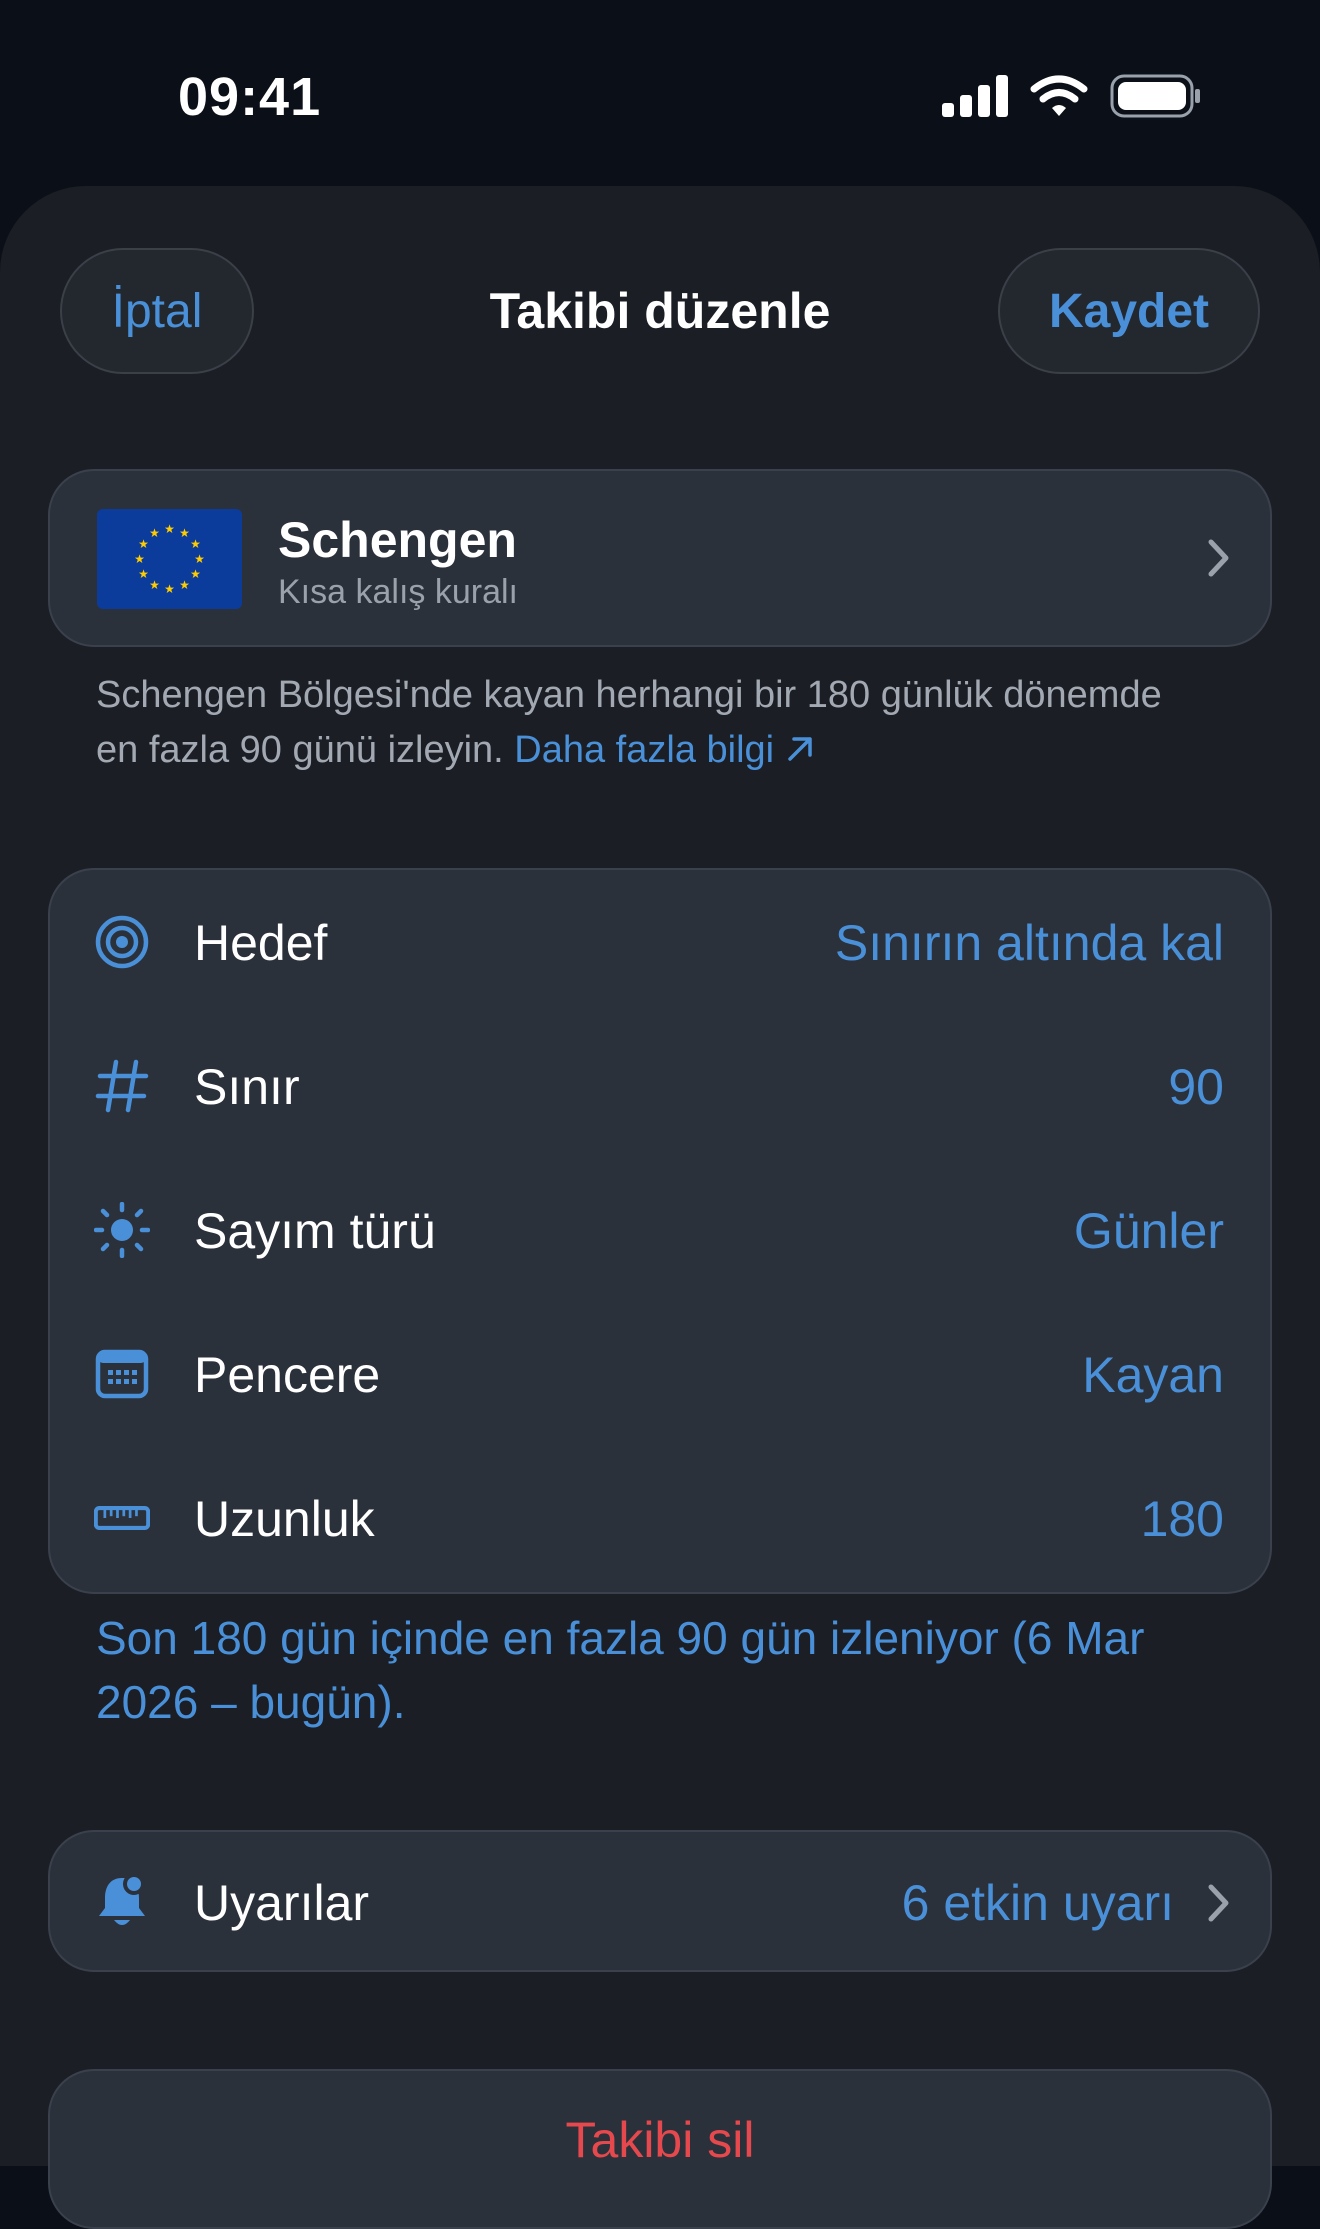  What do you see at coordinates (664, 750) in the screenshot?
I see `learn-more-link: Daha fazla bilgi` at bounding box center [664, 750].